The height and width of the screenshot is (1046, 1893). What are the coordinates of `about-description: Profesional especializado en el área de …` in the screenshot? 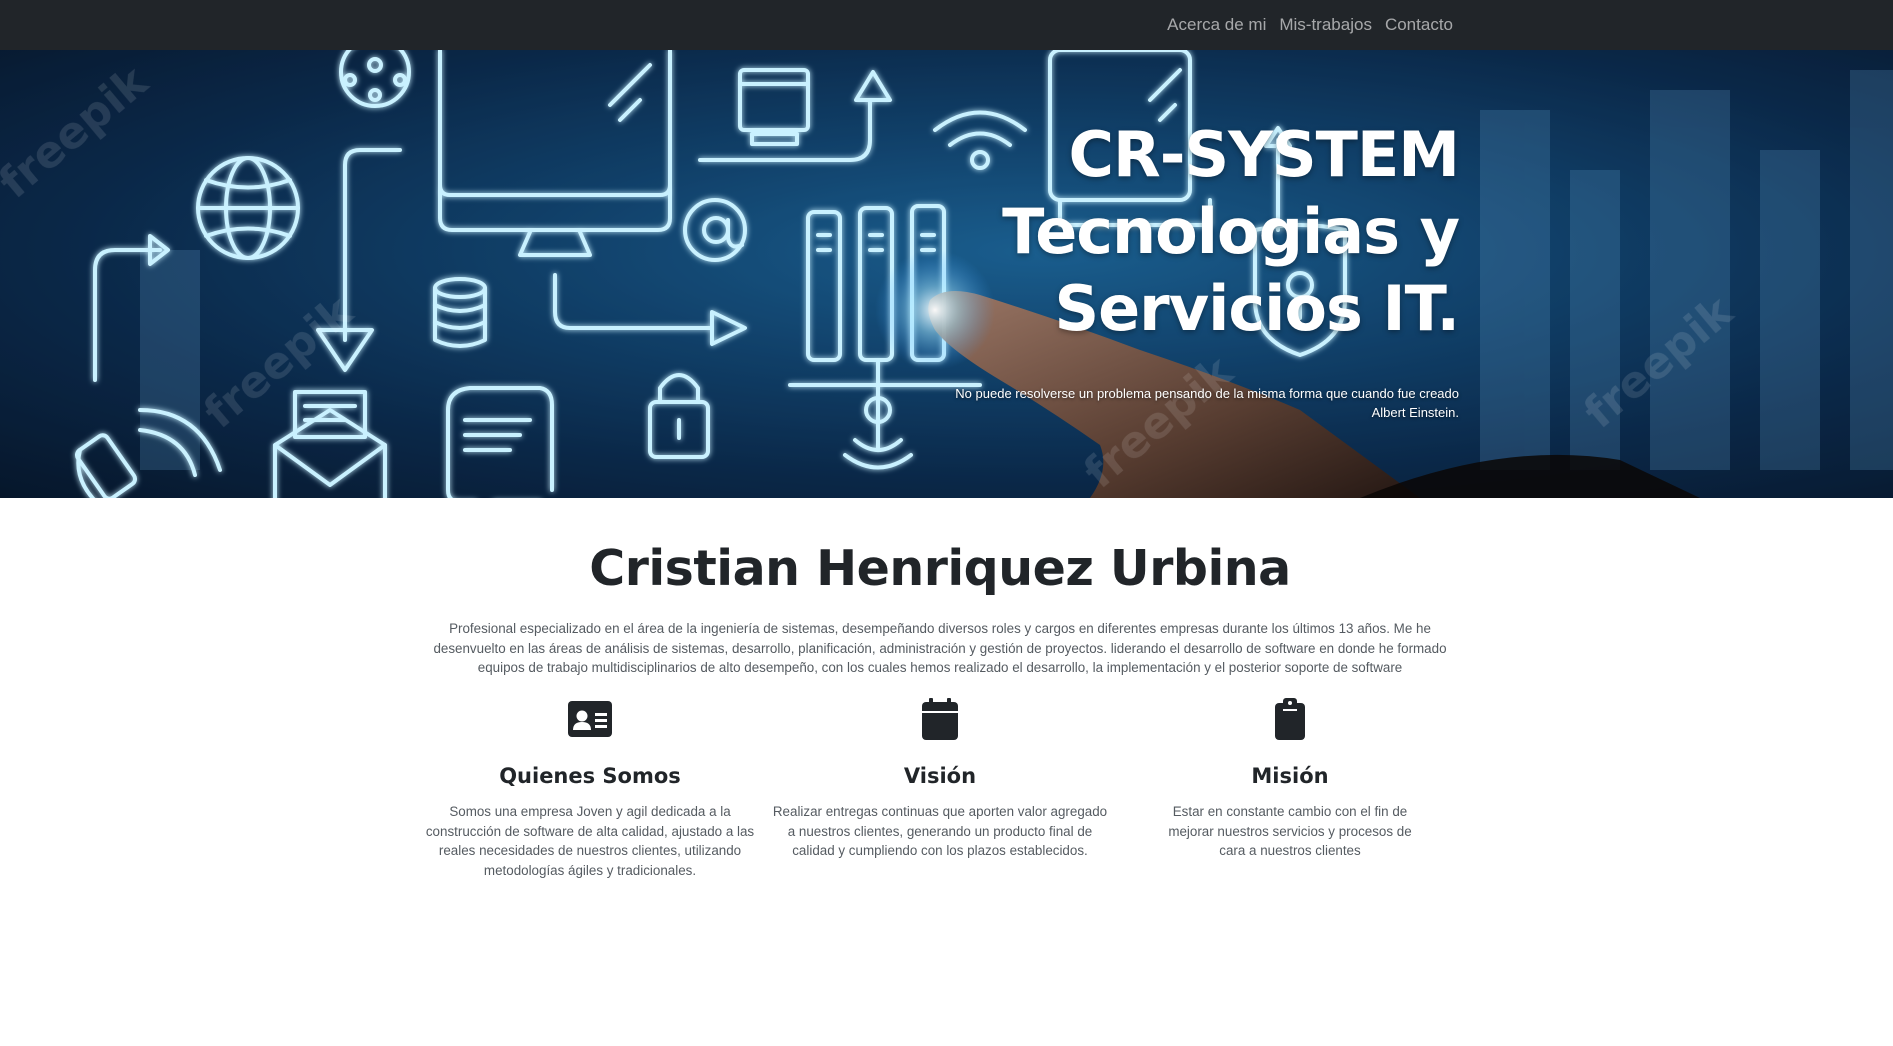 It's located at (940, 648).